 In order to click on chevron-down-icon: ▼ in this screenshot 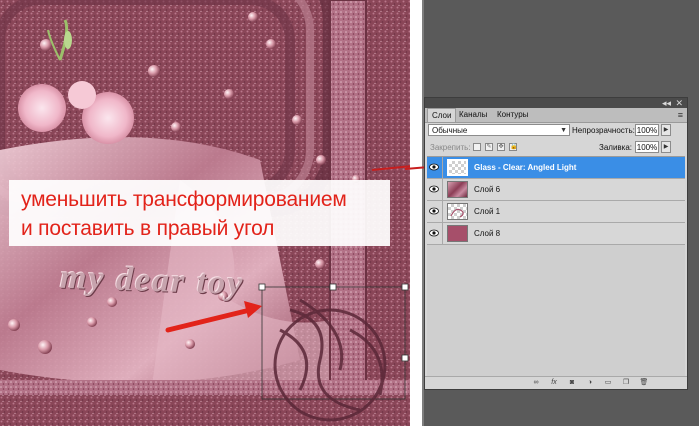, I will do `click(563, 130)`.